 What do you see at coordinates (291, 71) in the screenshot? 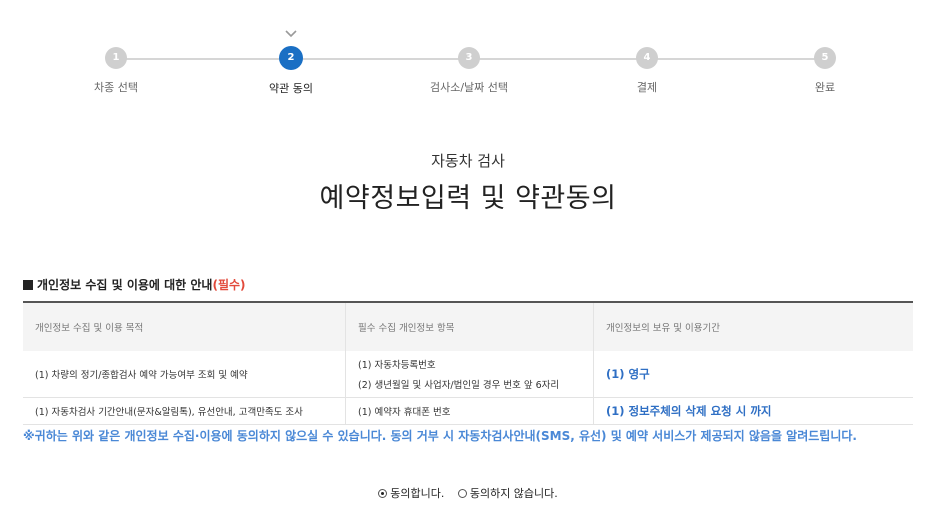
I see `step-2: 2 약관 동의` at bounding box center [291, 71].